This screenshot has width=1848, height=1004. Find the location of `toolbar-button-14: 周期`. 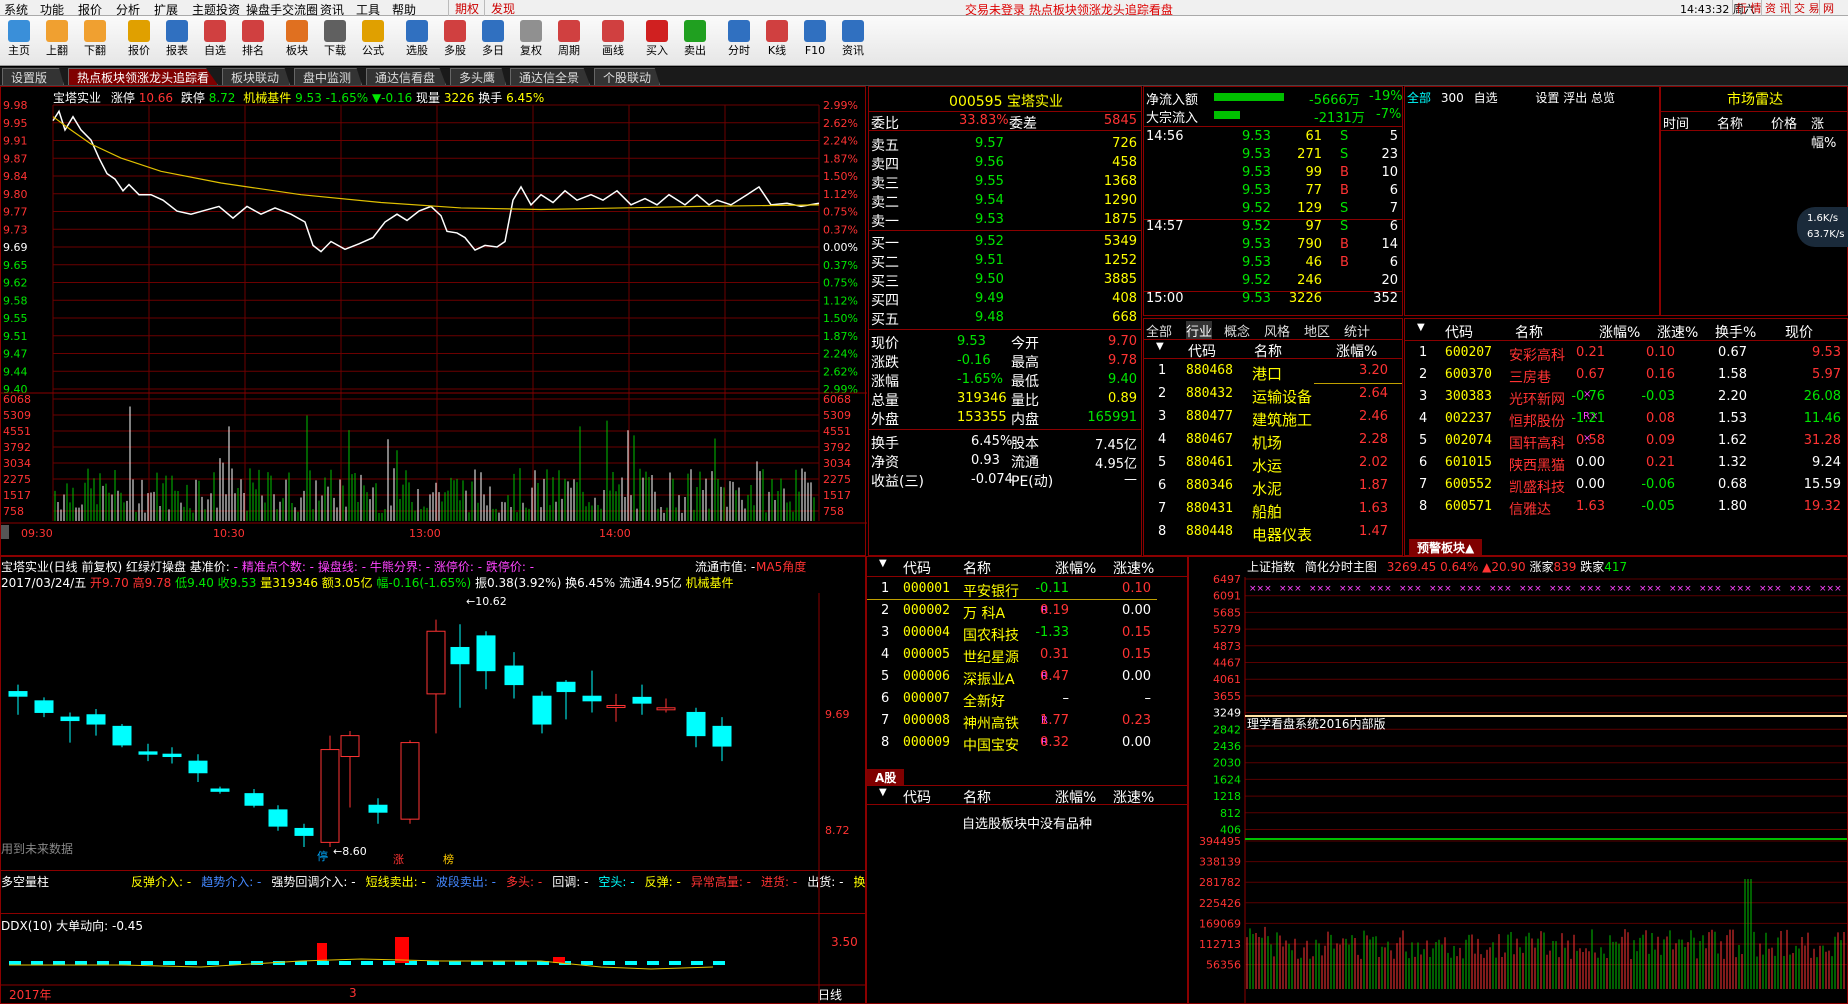

toolbar-button-14: 周期 is located at coordinates (569, 41).